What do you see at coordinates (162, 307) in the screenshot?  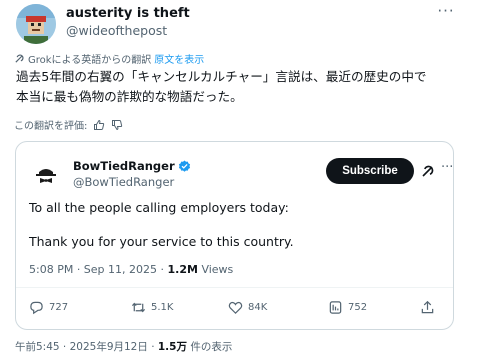 I see `repost-count: 5.1K` at bounding box center [162, 307].